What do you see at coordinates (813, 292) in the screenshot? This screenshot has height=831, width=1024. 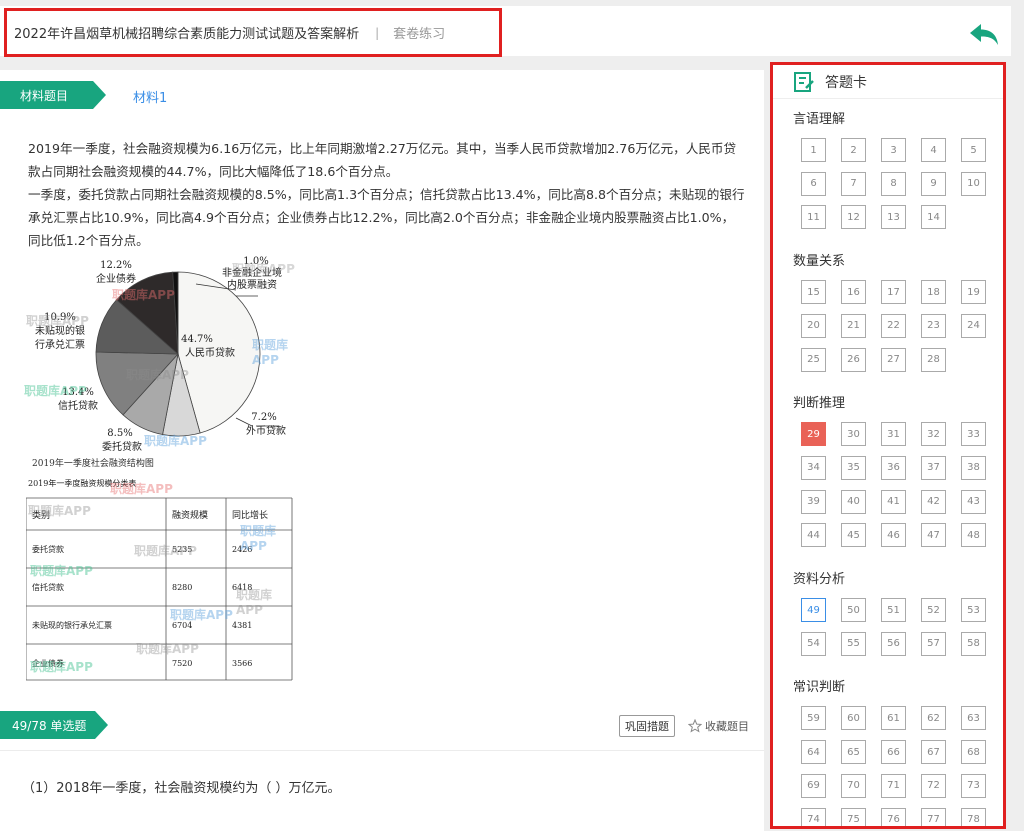 I see `question-number-button: 15` at bounding box center [813, 292].